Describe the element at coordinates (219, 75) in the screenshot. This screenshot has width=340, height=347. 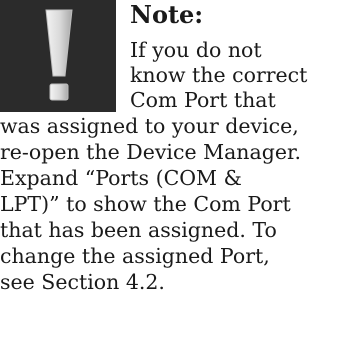
I see `note-text-line: know the correct` at that location.